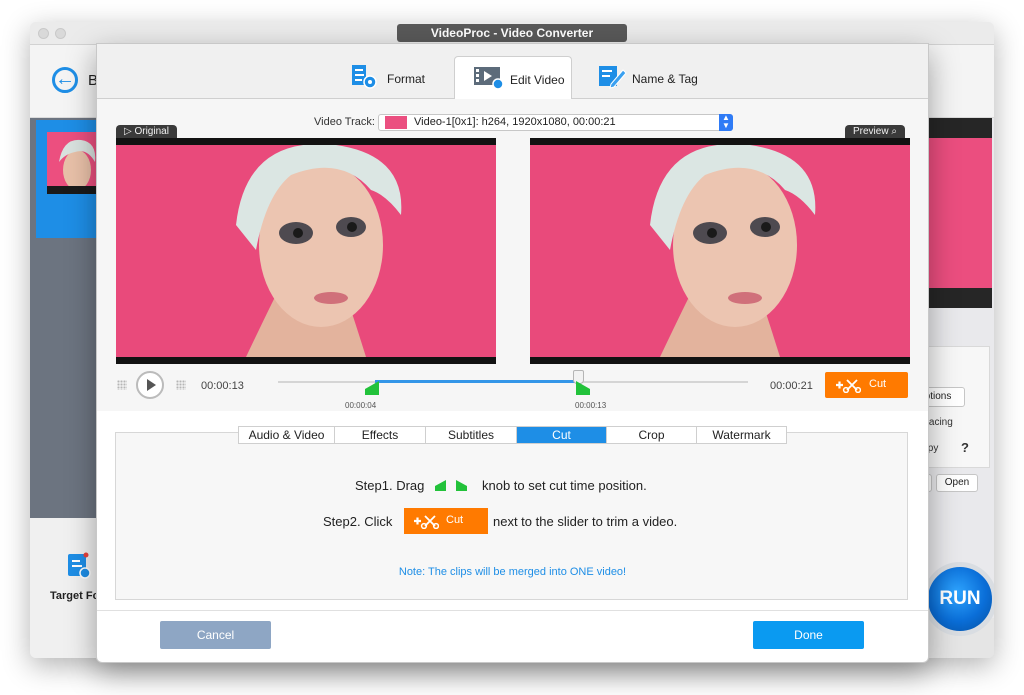 The image size is (1024, 695). I want to click on tab-cut: Cut, so click(562, 435).